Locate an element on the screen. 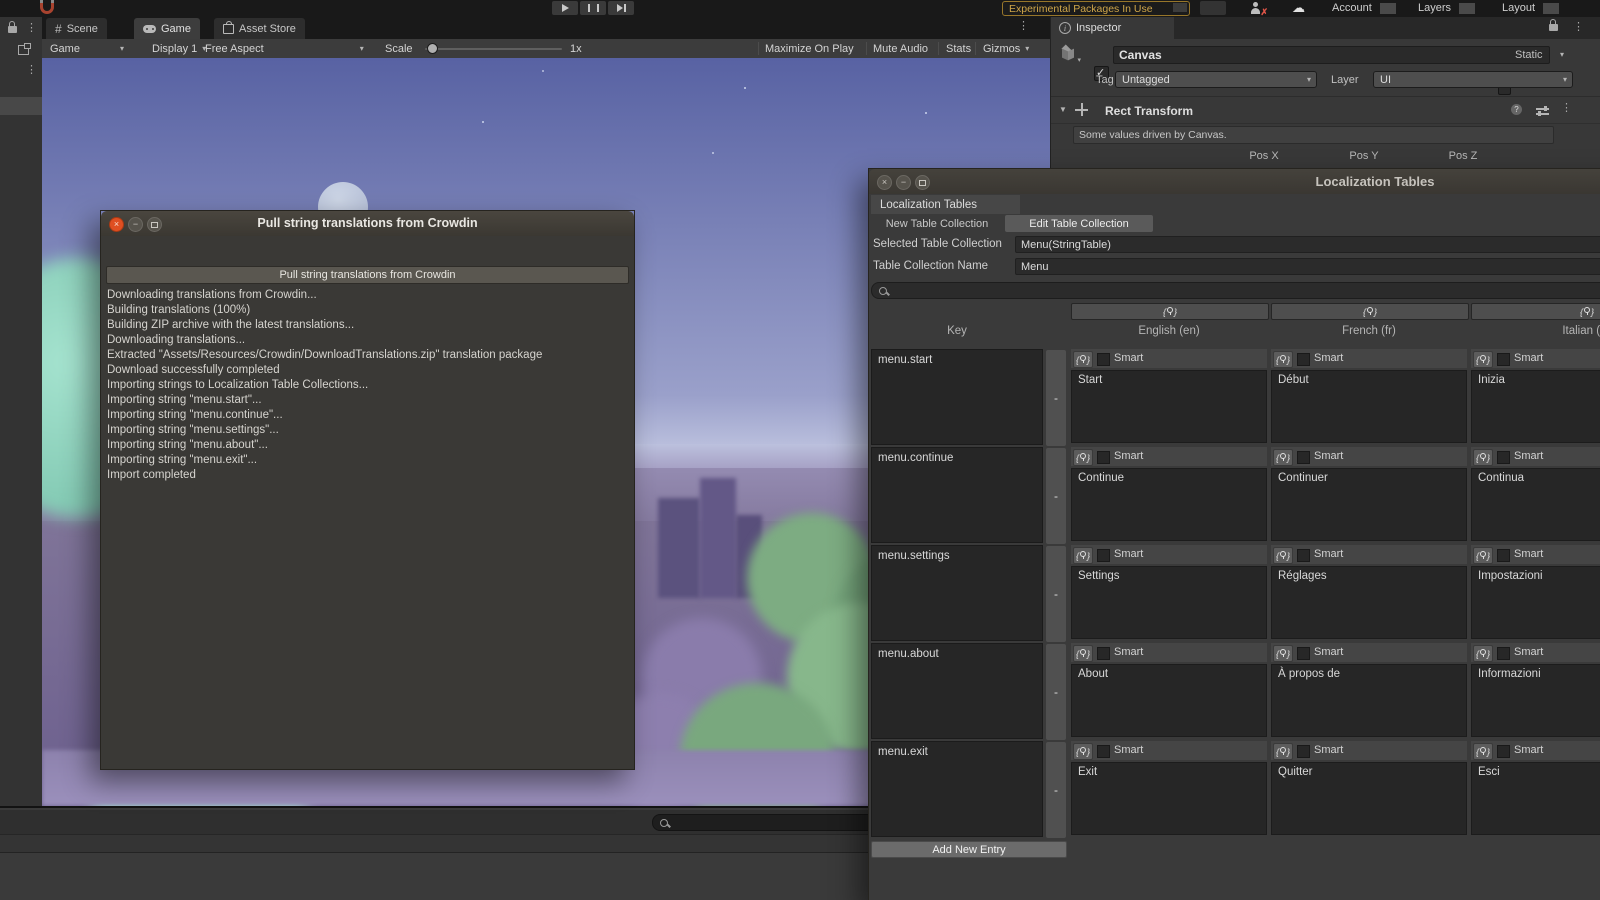  key-cell: menu.exit is located at coordinates (957, 789).